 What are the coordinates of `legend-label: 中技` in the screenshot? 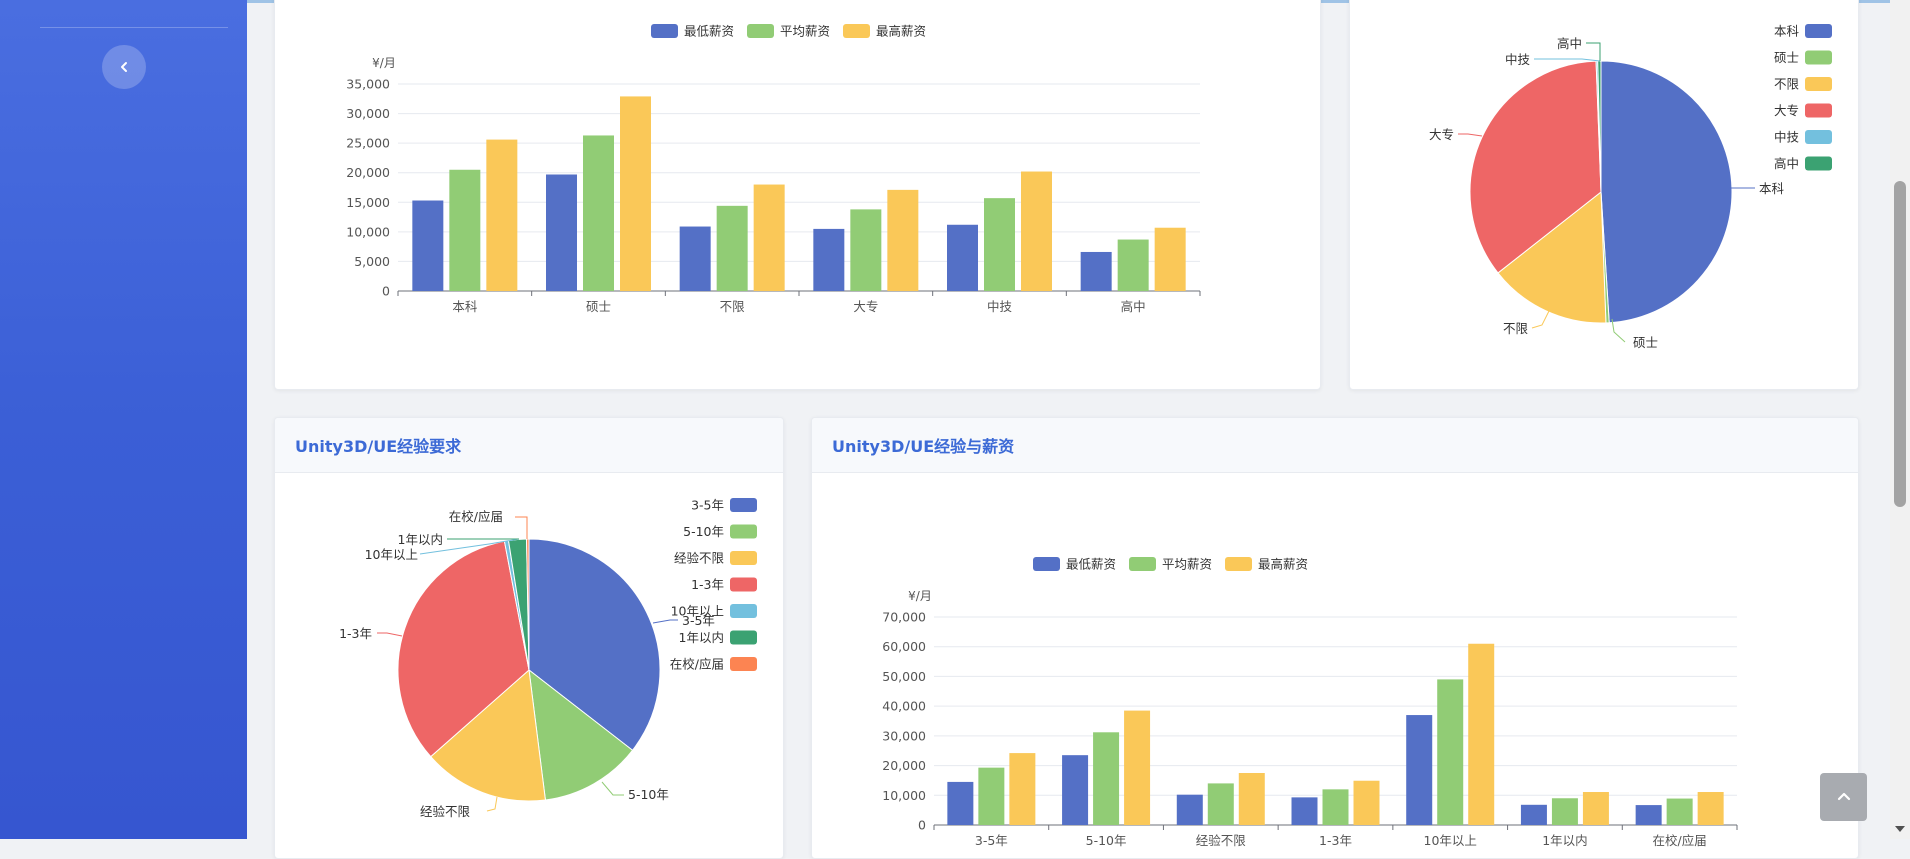 It's located at (1787, 137).